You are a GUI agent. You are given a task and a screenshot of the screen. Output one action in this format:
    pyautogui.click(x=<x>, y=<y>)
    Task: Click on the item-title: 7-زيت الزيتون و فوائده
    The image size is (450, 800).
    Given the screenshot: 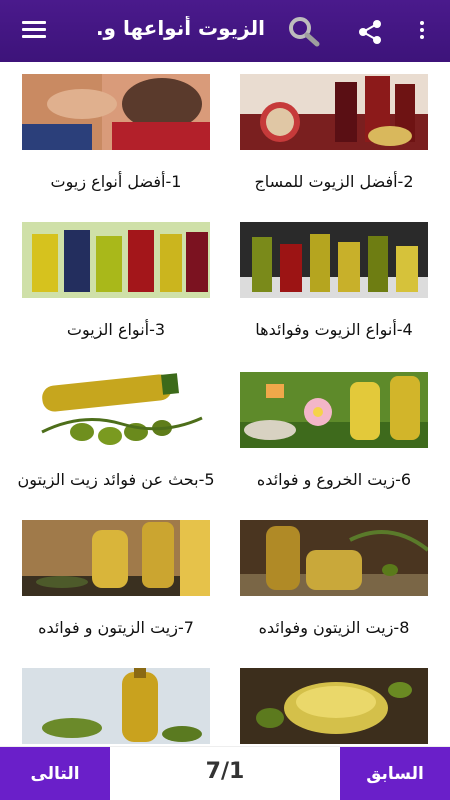 What is the action you would take?
    pyautogui.click(x=116, y=627)
    